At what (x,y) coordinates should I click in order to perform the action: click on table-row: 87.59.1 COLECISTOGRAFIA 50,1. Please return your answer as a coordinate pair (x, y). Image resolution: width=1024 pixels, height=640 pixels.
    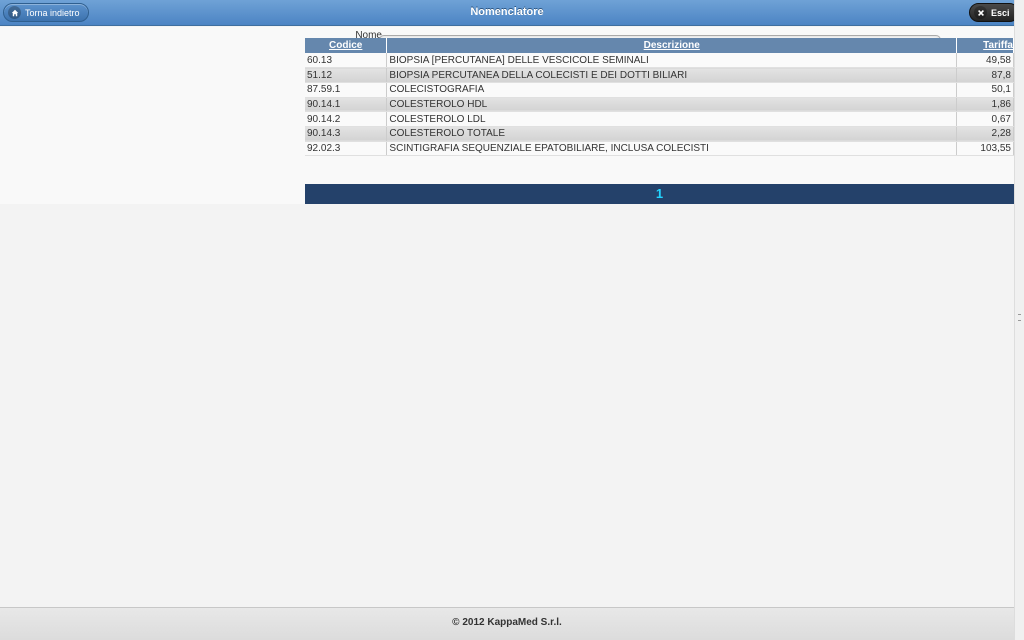
    Looking at the image, I should click on (659, 90).